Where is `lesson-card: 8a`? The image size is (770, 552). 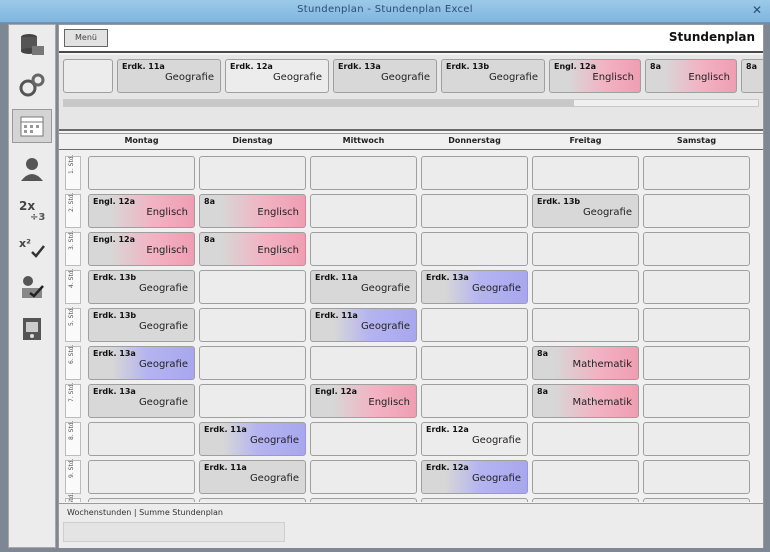
lesson-card: 8a is located at coordinates (752, 76).